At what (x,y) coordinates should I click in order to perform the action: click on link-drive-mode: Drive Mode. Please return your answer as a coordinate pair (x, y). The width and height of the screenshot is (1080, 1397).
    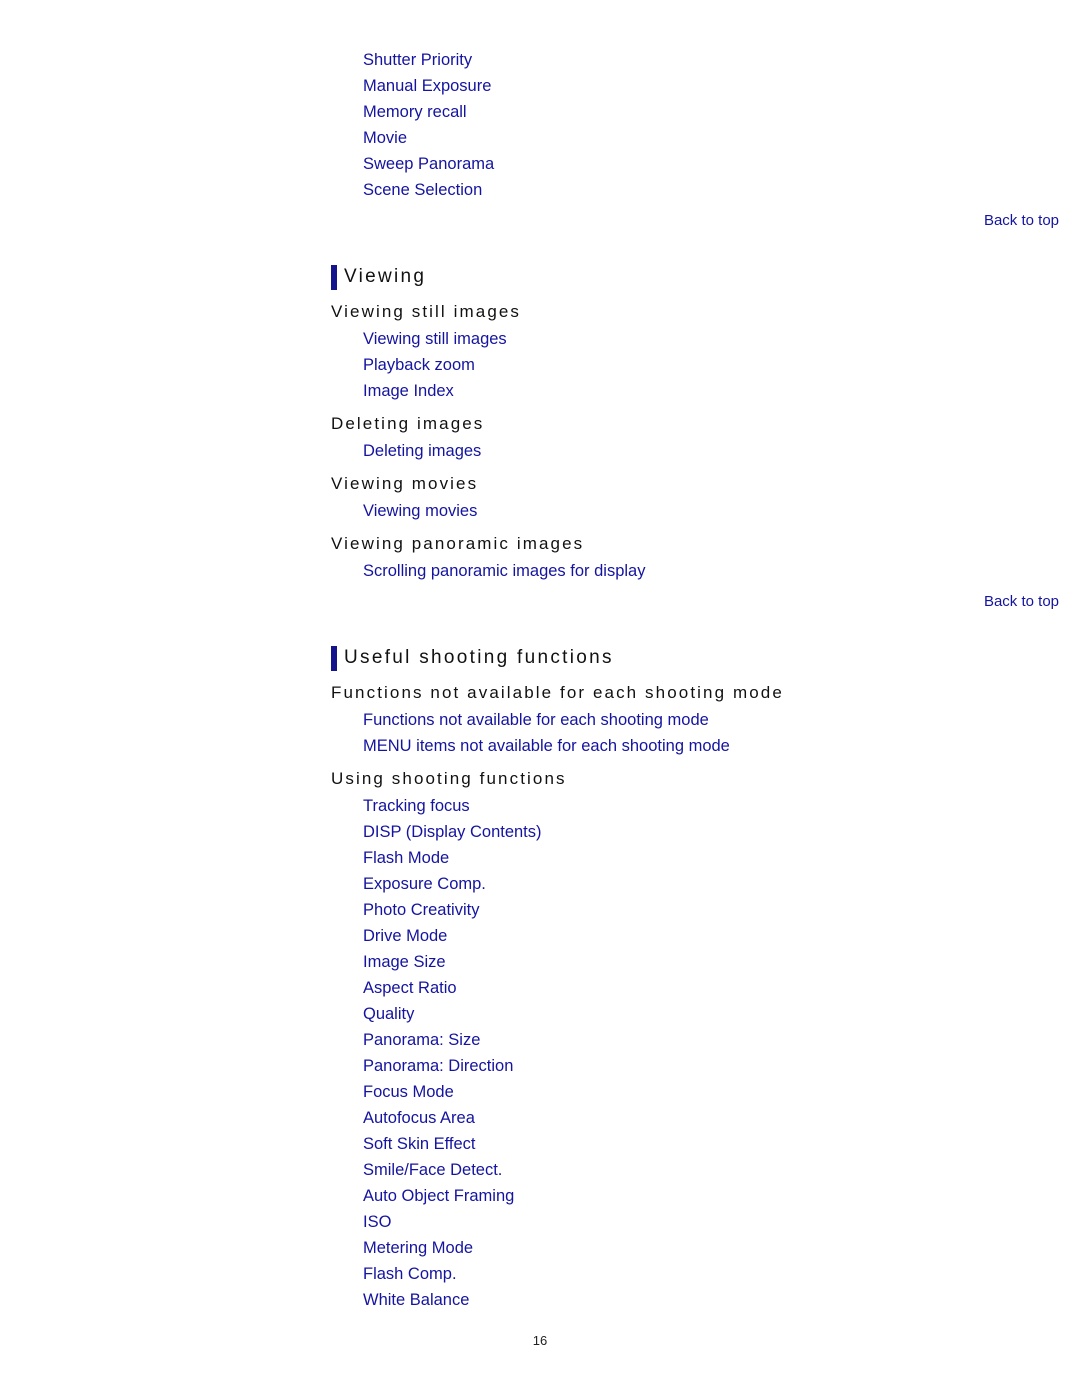
    Looking at the image, I should click on (405, 936).